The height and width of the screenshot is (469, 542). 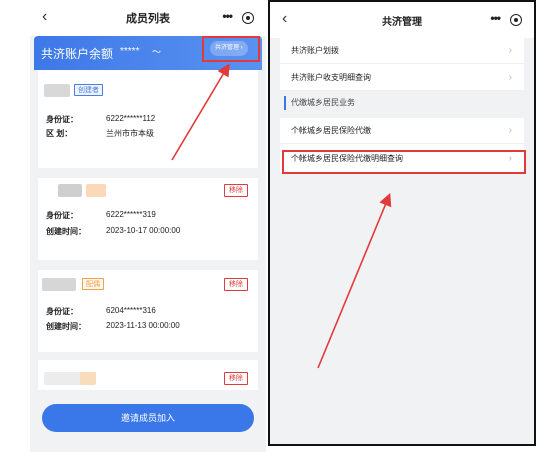 What do you see at coordinates (59, 133) in the screenshot?
I see `area-label: 区 划：` at bounding box center [59, 133].